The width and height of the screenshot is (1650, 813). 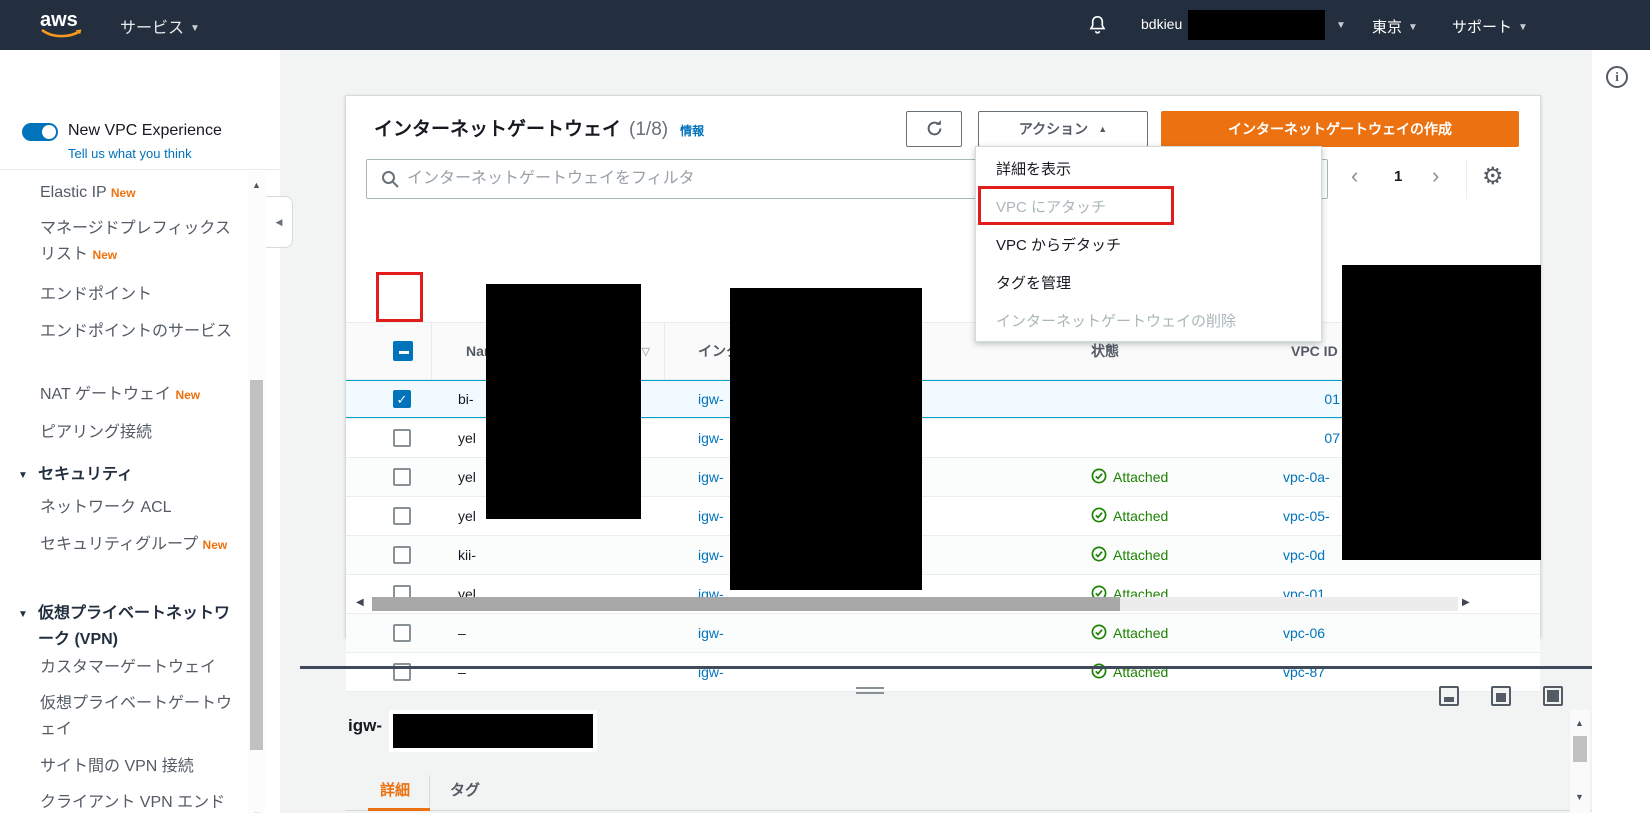 I want to click on sidebar-item: NAT ゲートウェイ New, so click(x=136, y=395).